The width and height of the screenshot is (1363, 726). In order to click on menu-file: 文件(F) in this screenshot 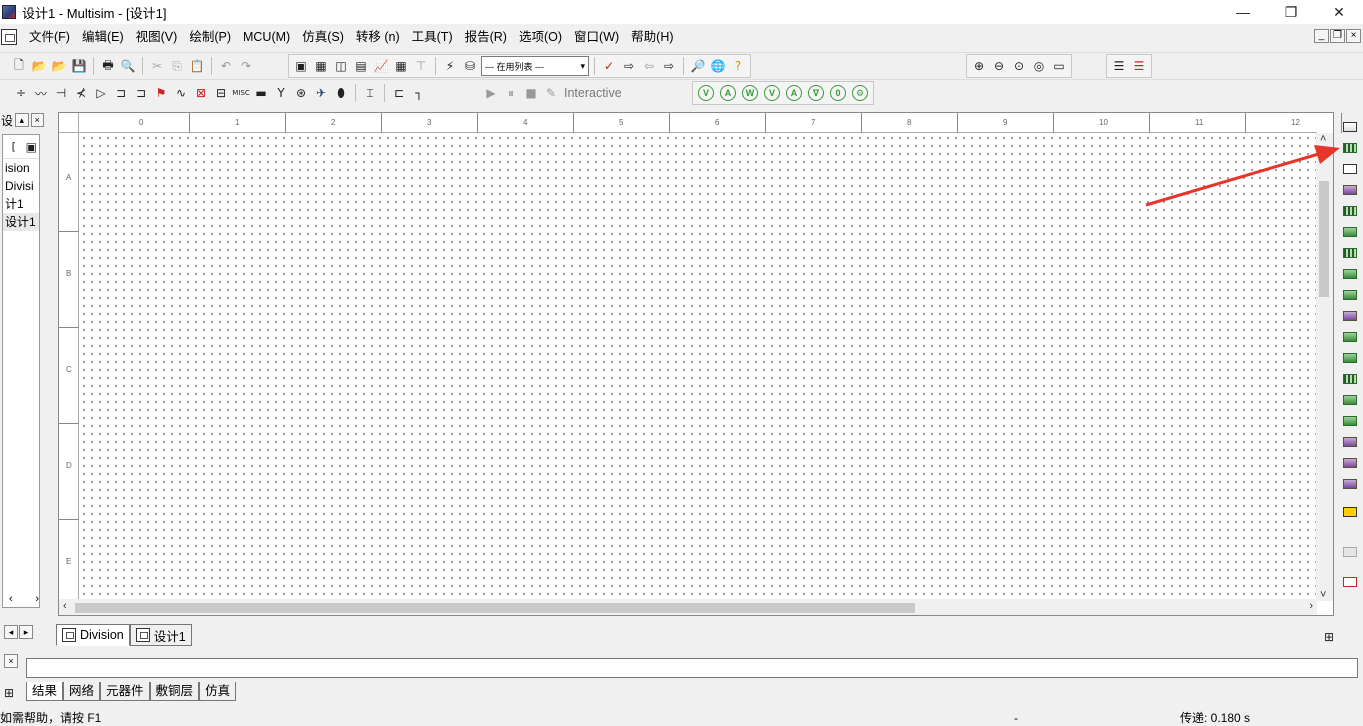, I will do `click(49, 37)`.